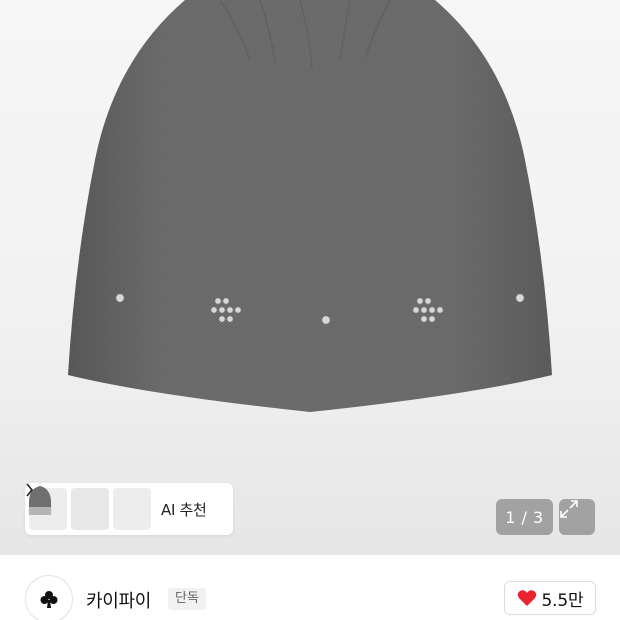  What do you see at coordinates (562, 600) in the screenshot?
I see `like-count: 5.5만` at bounding box center [562, 600].